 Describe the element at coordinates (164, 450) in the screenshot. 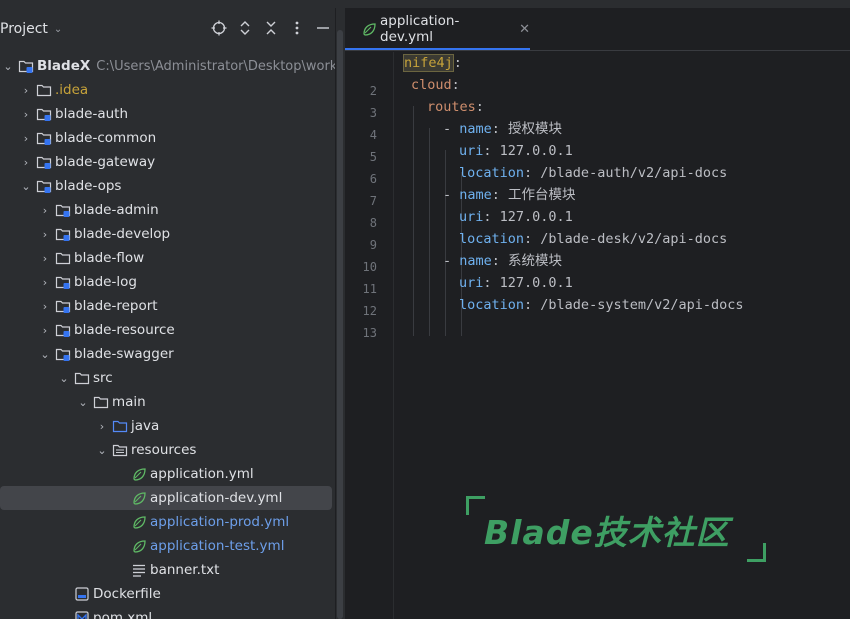

I see `tree-item-label: resources` at that location.